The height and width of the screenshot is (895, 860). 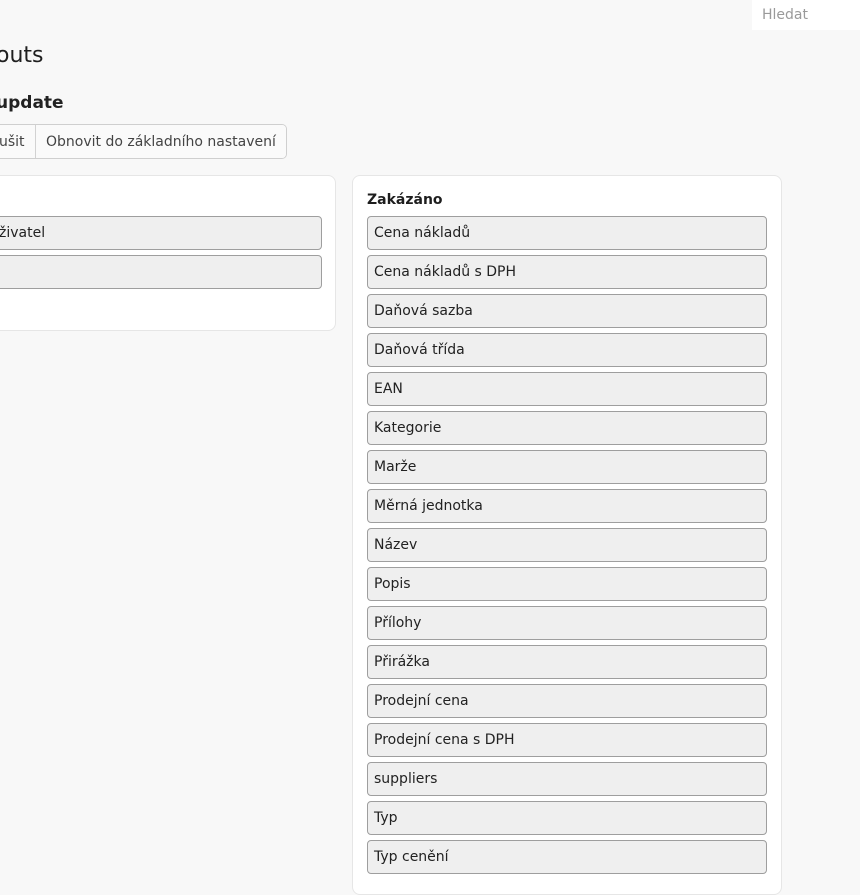 What do you see at coordinates (567, 818) in the screenshot?
I see `disabled-column-item: Typ` at bounding box center [567, 818].